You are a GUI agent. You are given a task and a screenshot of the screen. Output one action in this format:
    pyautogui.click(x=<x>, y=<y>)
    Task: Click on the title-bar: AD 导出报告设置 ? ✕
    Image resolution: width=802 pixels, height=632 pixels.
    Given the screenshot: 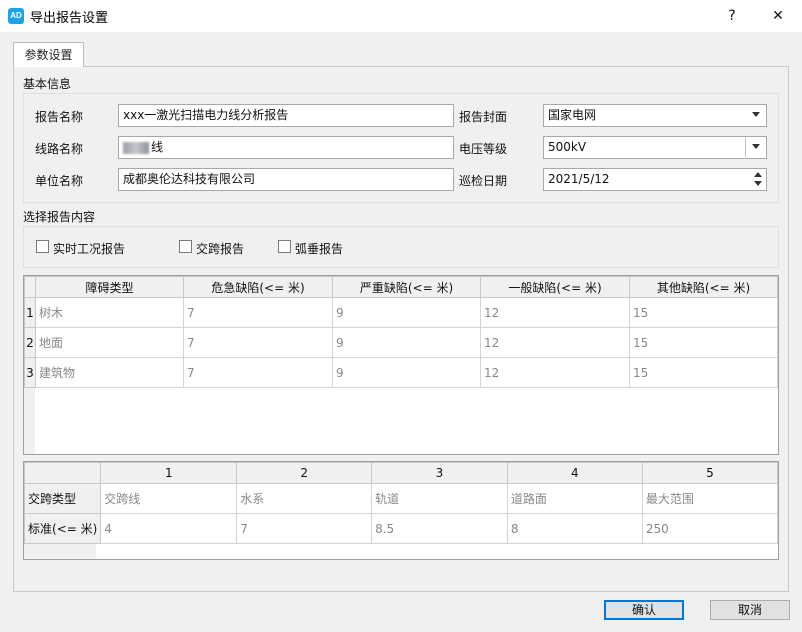 What is the action you would take?
    pyautogui.click(x=401, y=16)
    